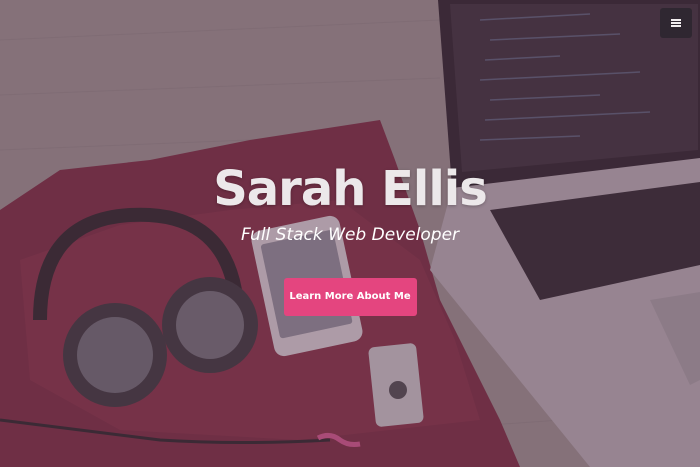 The width and height of the screenshot is (700, 467). Describe the element at coordinates (350, 297) in the screenshot. I see `learn-more-button: Learn More About Me` at that location.